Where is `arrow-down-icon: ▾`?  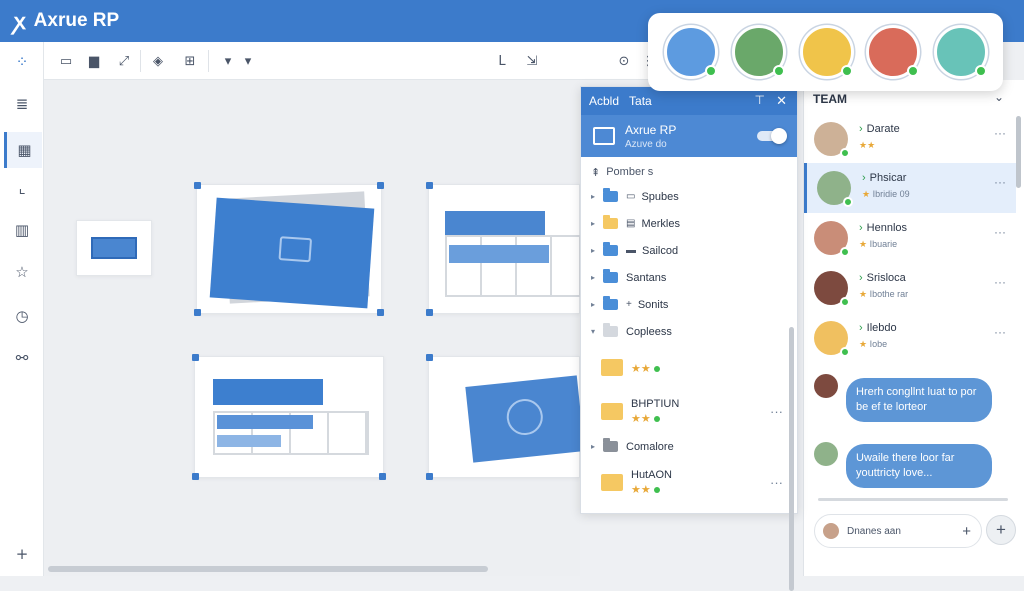 arrow-down-icon: ▾ is located at coordinates (228, 61).